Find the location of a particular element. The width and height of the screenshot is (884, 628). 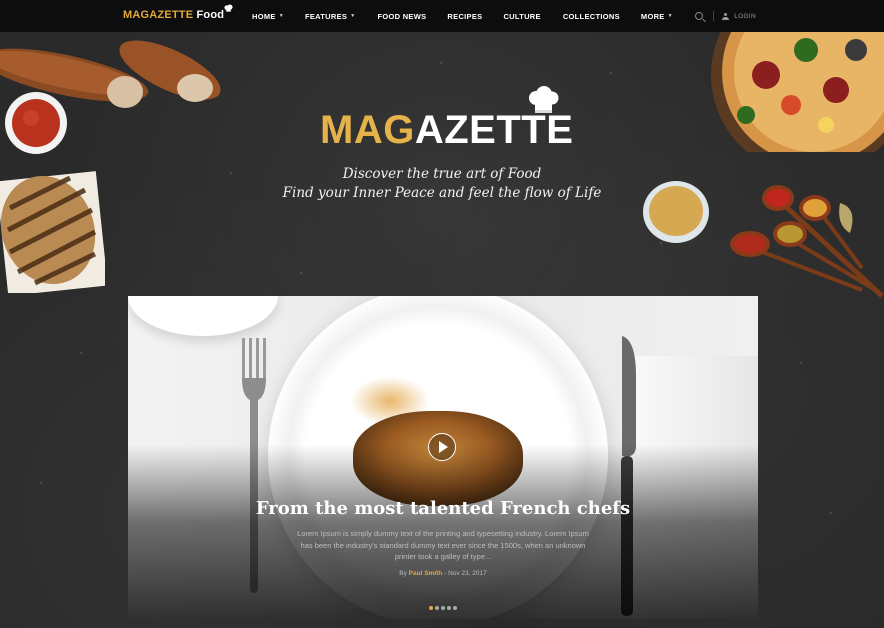

user-icon is located at coordinates (726, 16).